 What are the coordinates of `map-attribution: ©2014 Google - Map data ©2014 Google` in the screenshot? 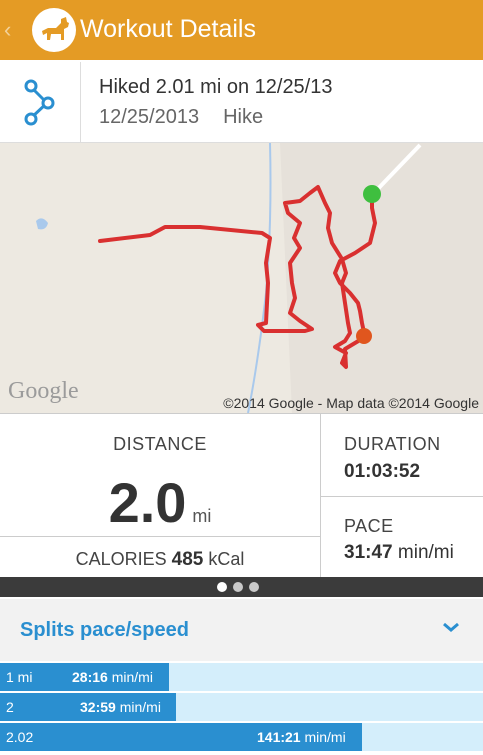 It's located at (351, 403).